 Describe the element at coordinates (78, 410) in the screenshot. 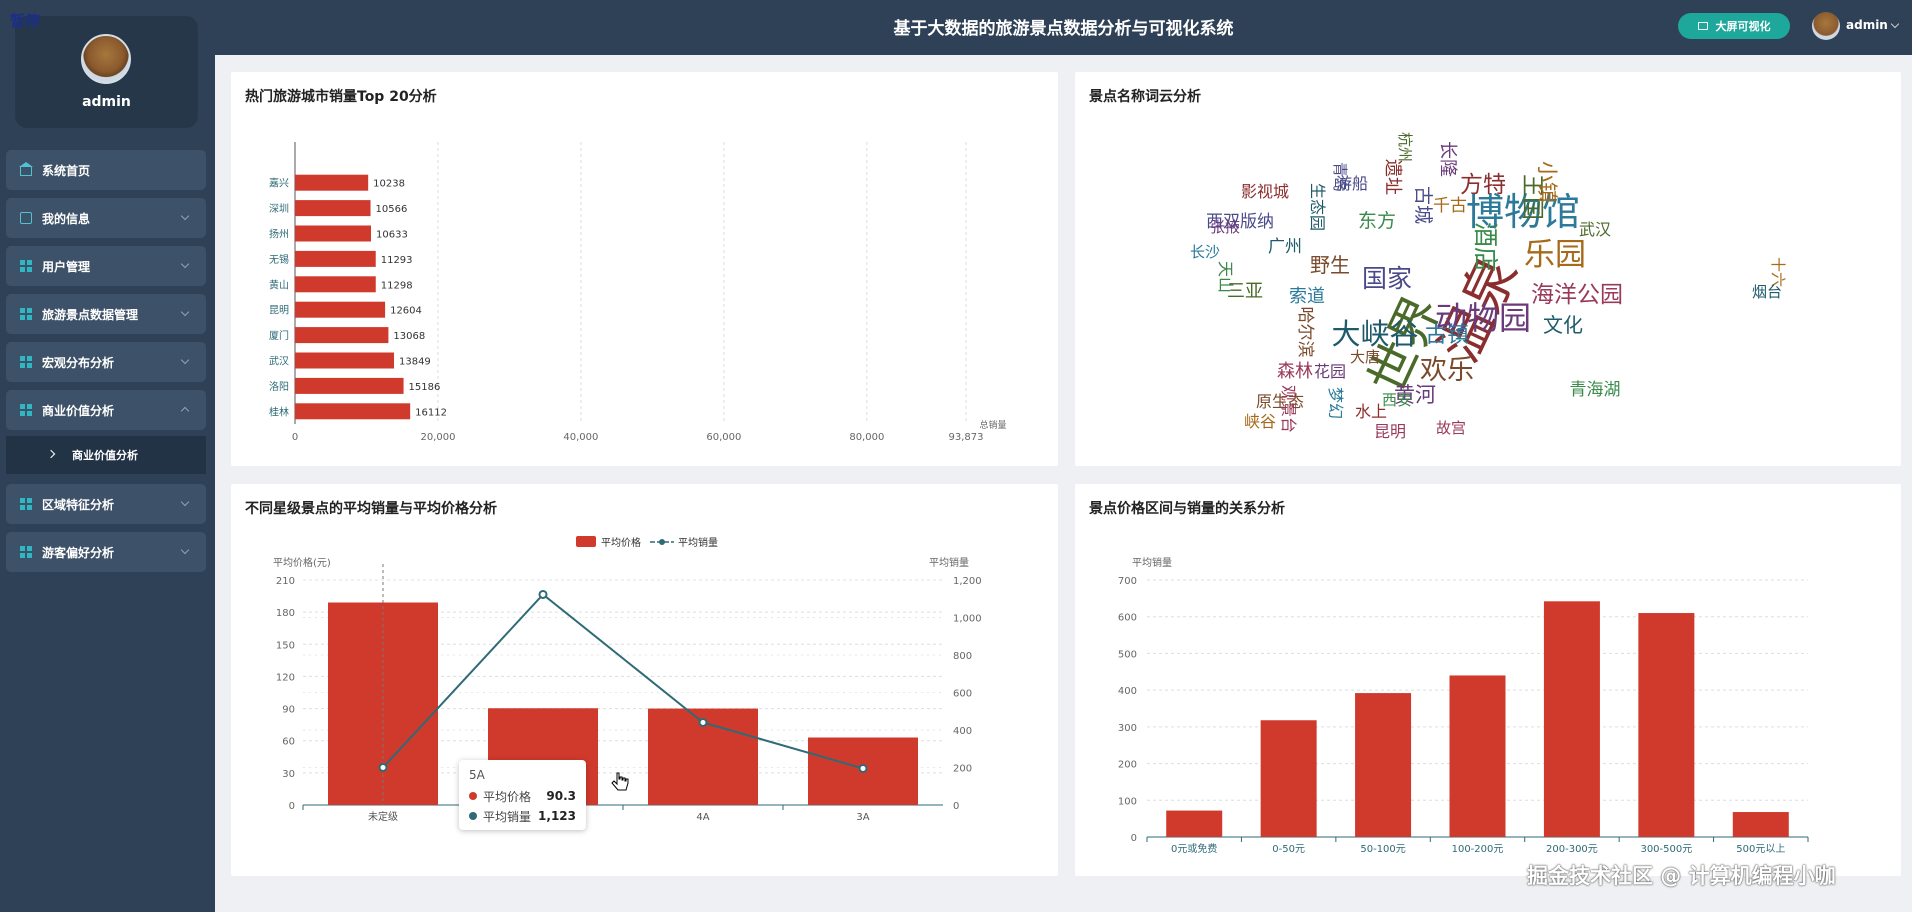

I see `sidebar-item-label: 商业价值分析` at that location.